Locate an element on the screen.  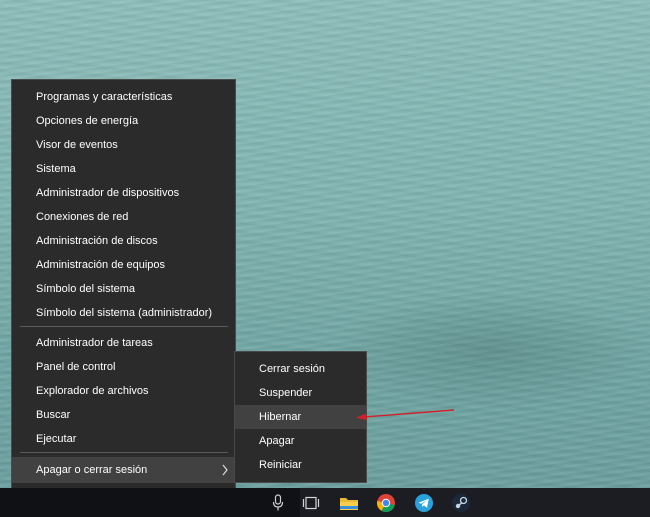
menu-item-system: Sistema is located at coordinates (123, 169).